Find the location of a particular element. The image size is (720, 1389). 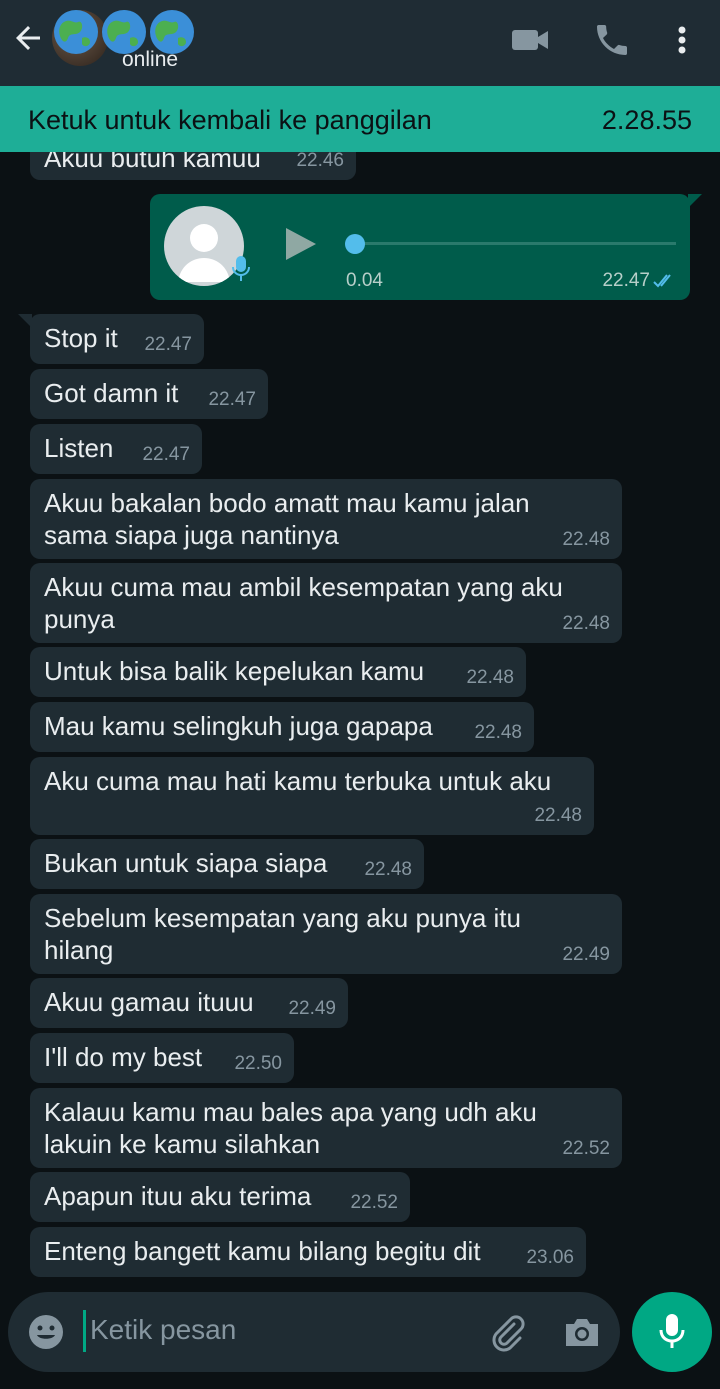

message-time: 22.50 is located at coordinates (258, 1063).